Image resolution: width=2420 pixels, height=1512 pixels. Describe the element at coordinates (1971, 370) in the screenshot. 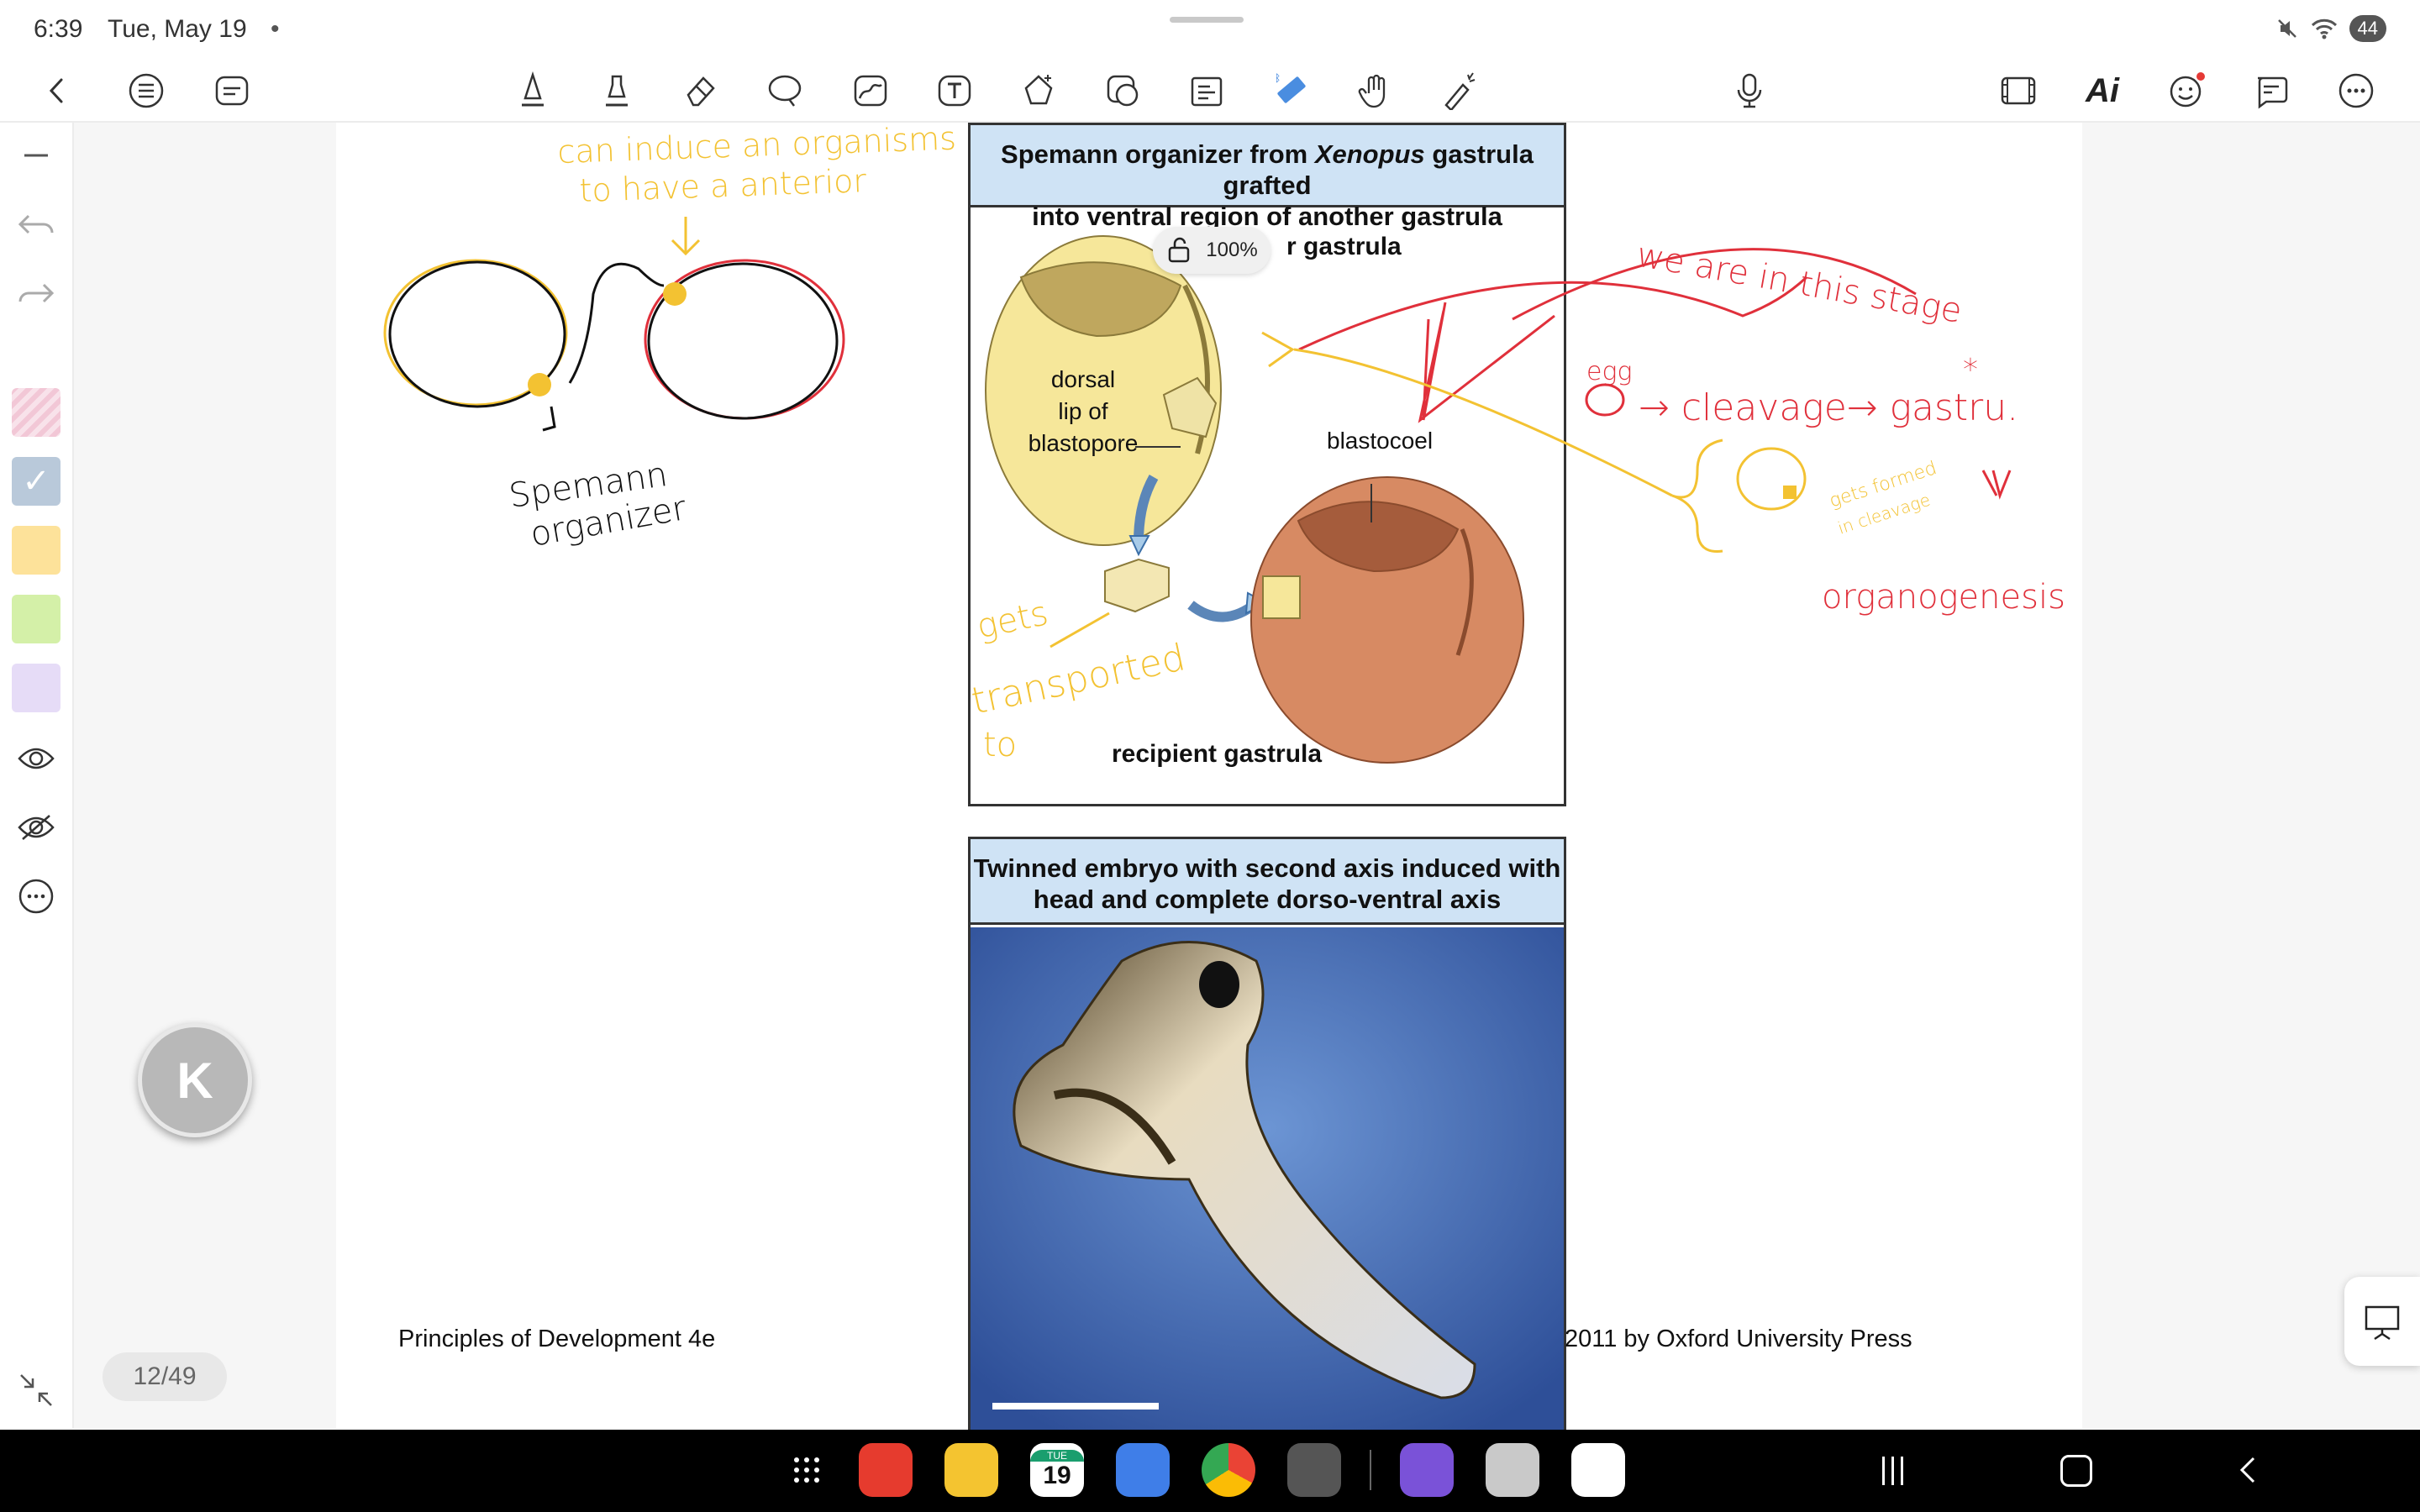

I see `ink-asterisk: *` at that location.